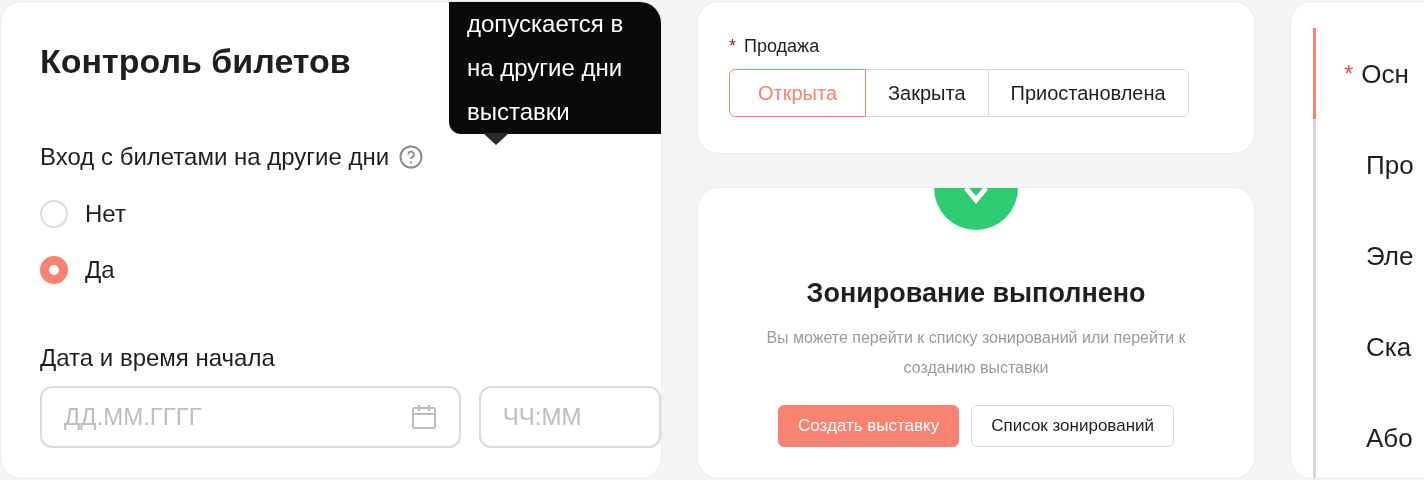  Describe the element at coordinates (158, 358) in the screenshot. I see `field-label: Дата и время начала` at that location.